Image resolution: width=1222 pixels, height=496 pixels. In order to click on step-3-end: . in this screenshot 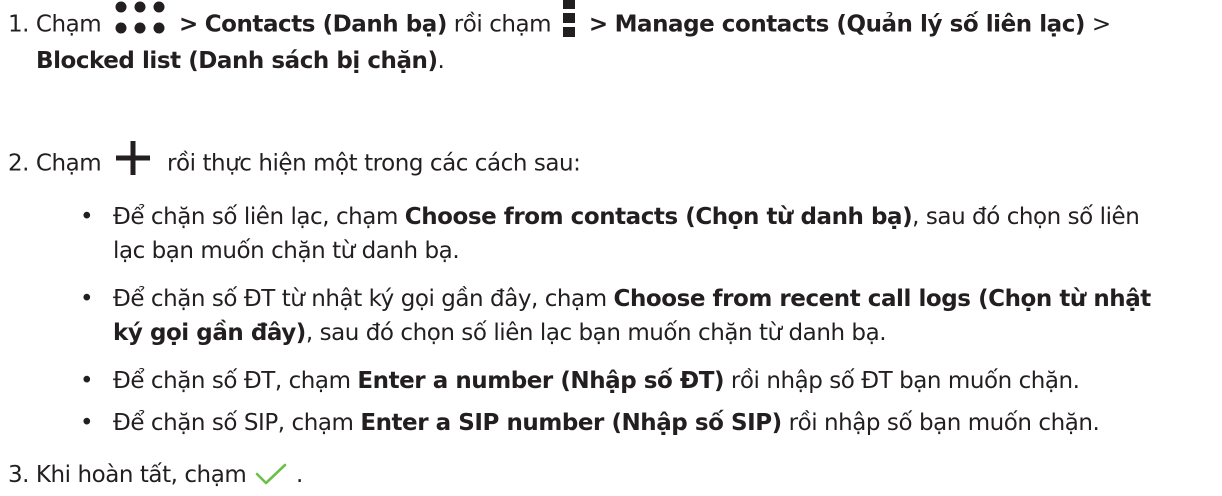, I will do `click(299, 475)`.